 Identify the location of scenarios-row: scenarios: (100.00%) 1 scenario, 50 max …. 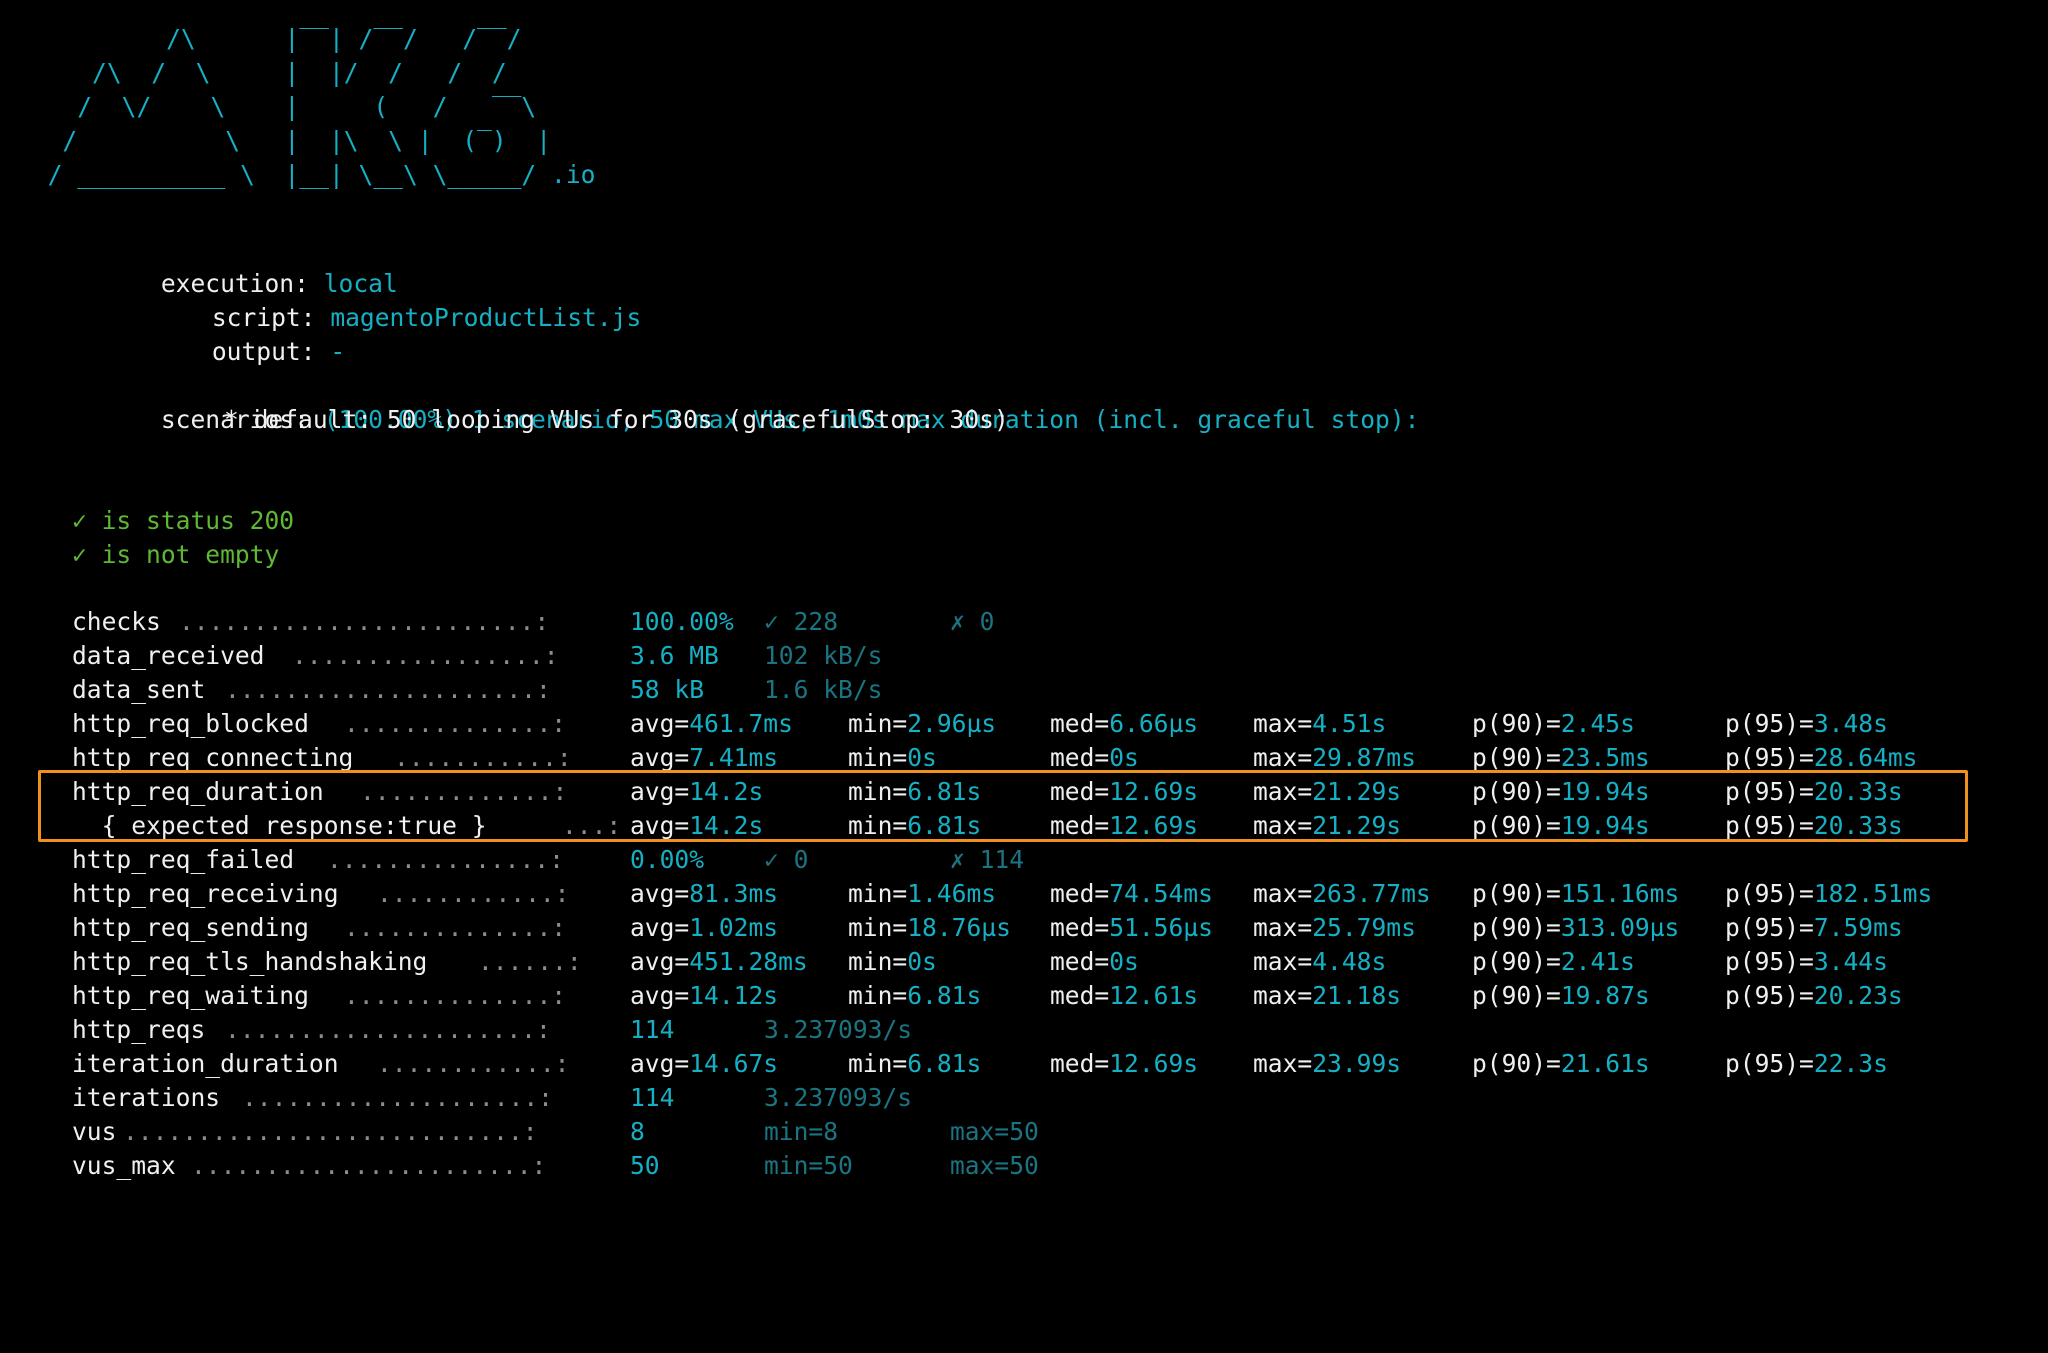
(746, 401).